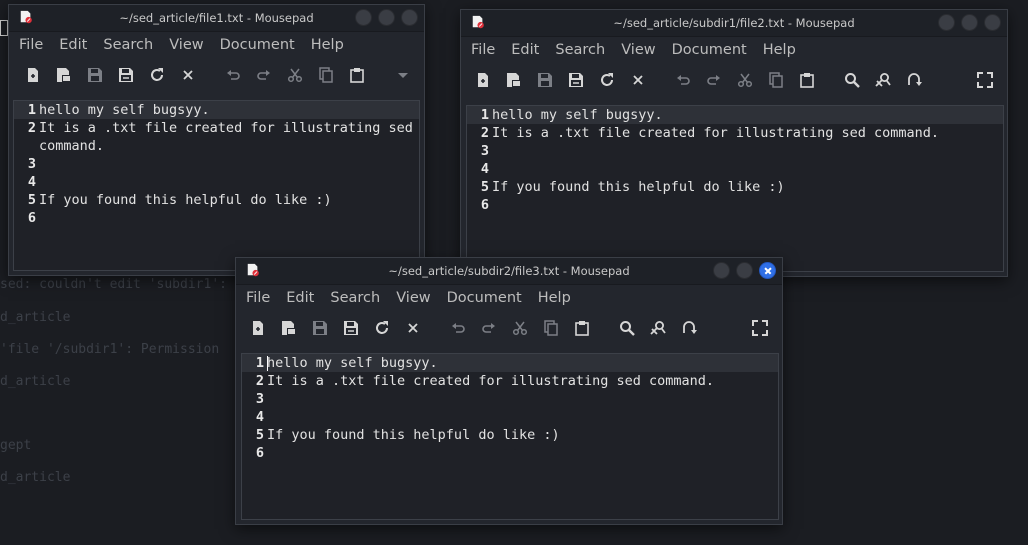 This screenshot has width=1028, height=545. I want to click on terminal-line: 'file '/subdir1': Permission, so click(110, 349).